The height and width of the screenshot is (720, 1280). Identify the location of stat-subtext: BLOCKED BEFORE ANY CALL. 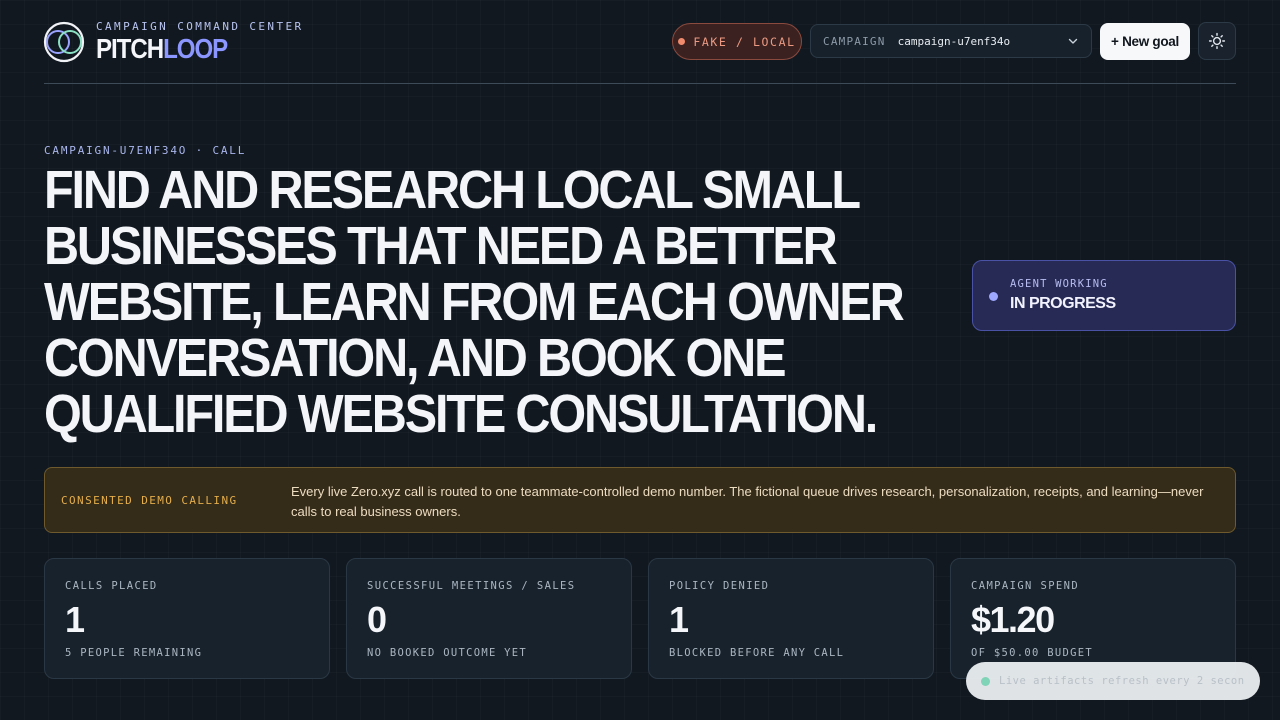
(757, 653).